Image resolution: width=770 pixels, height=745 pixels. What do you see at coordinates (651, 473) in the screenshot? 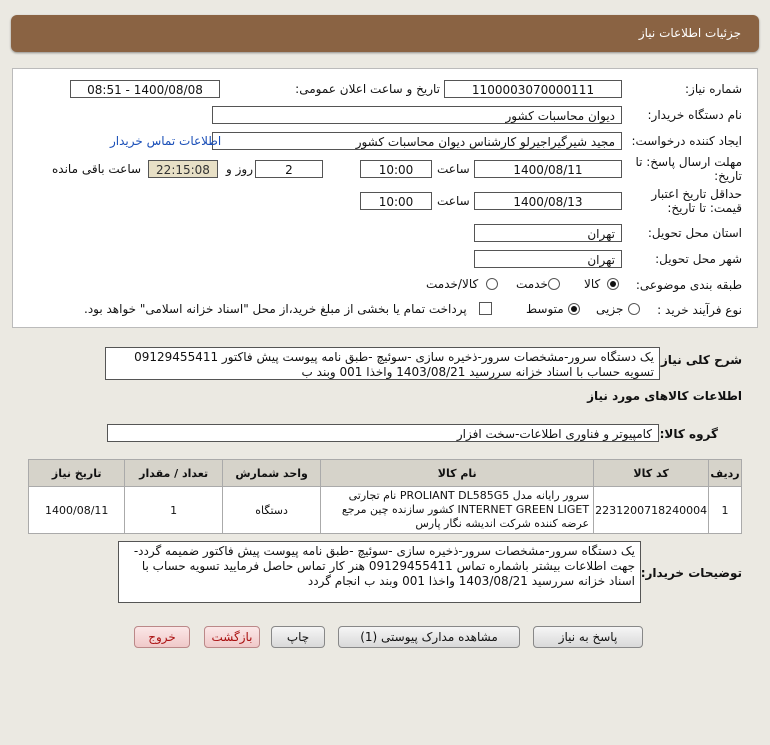
I see `col-code: کد کالا` at bounding box center [651, 473].